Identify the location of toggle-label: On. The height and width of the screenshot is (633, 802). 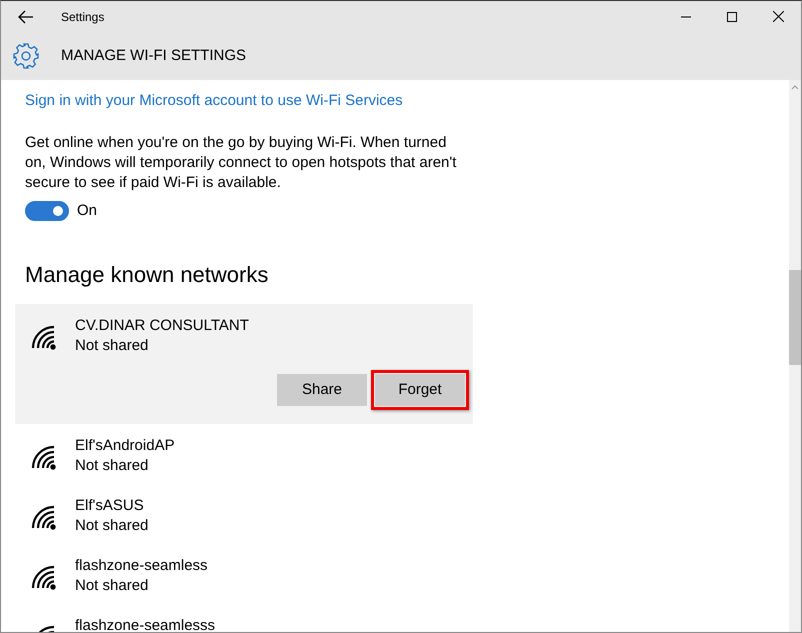
(87, 210).